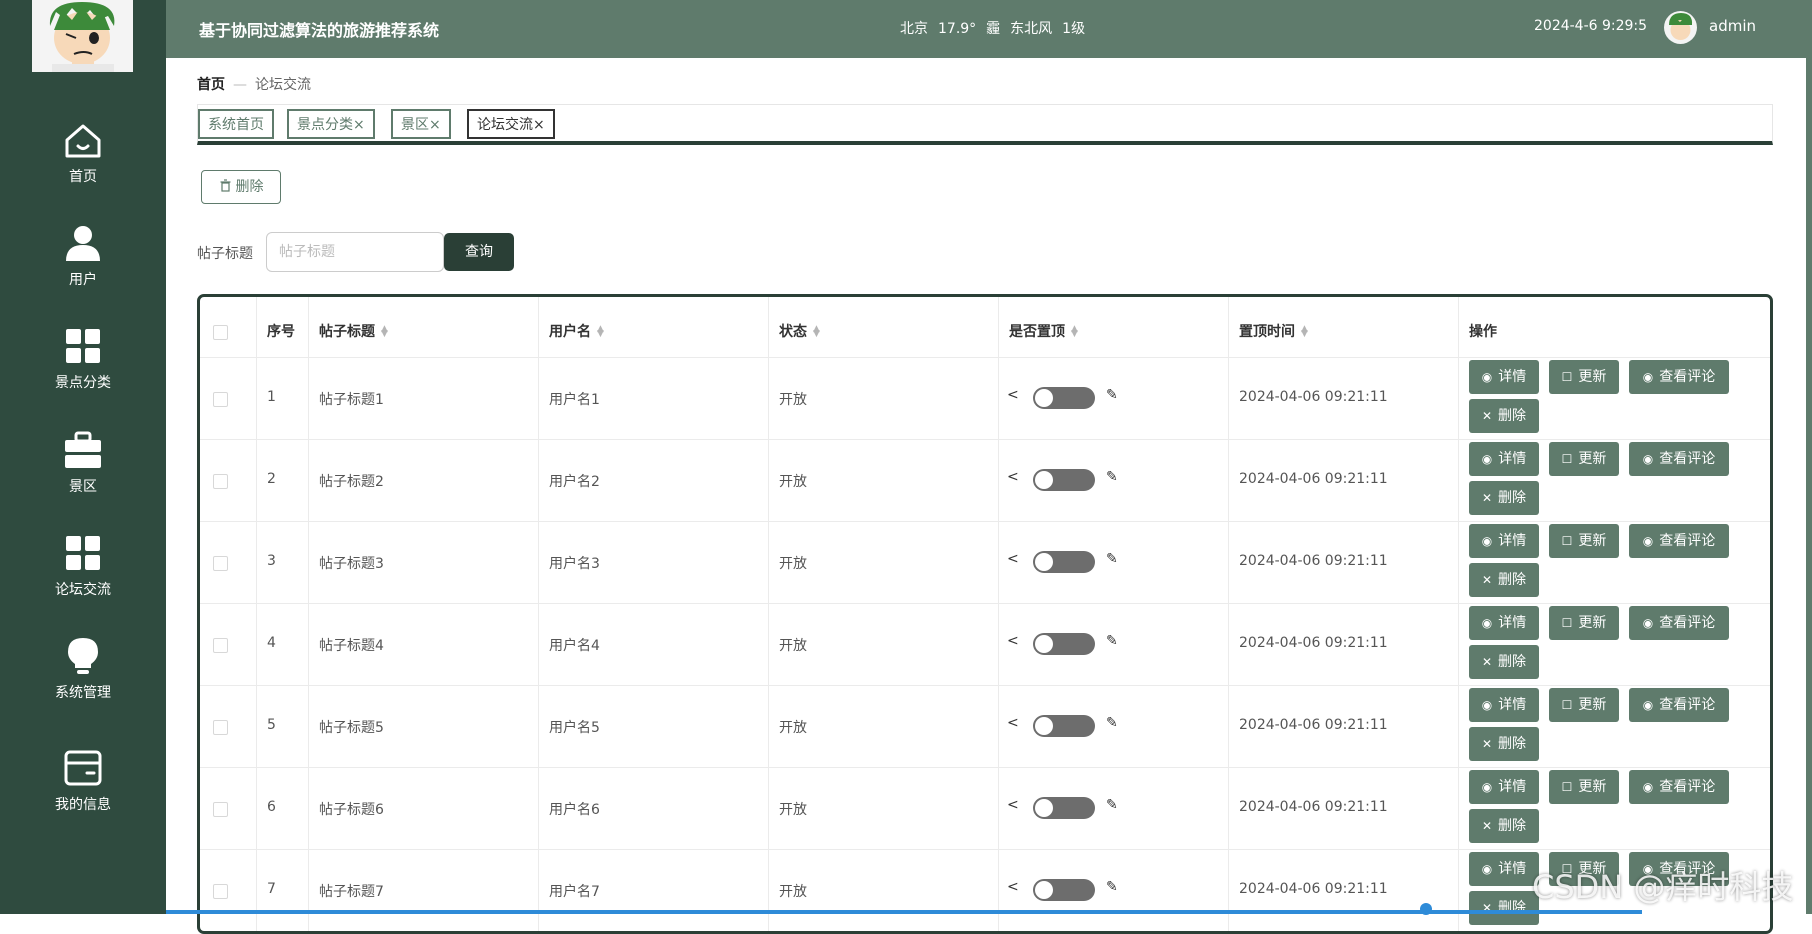  Describe the element at coordinates (421, 124) in the screenshot. I see `tab-scenic: 景区×` at that location.